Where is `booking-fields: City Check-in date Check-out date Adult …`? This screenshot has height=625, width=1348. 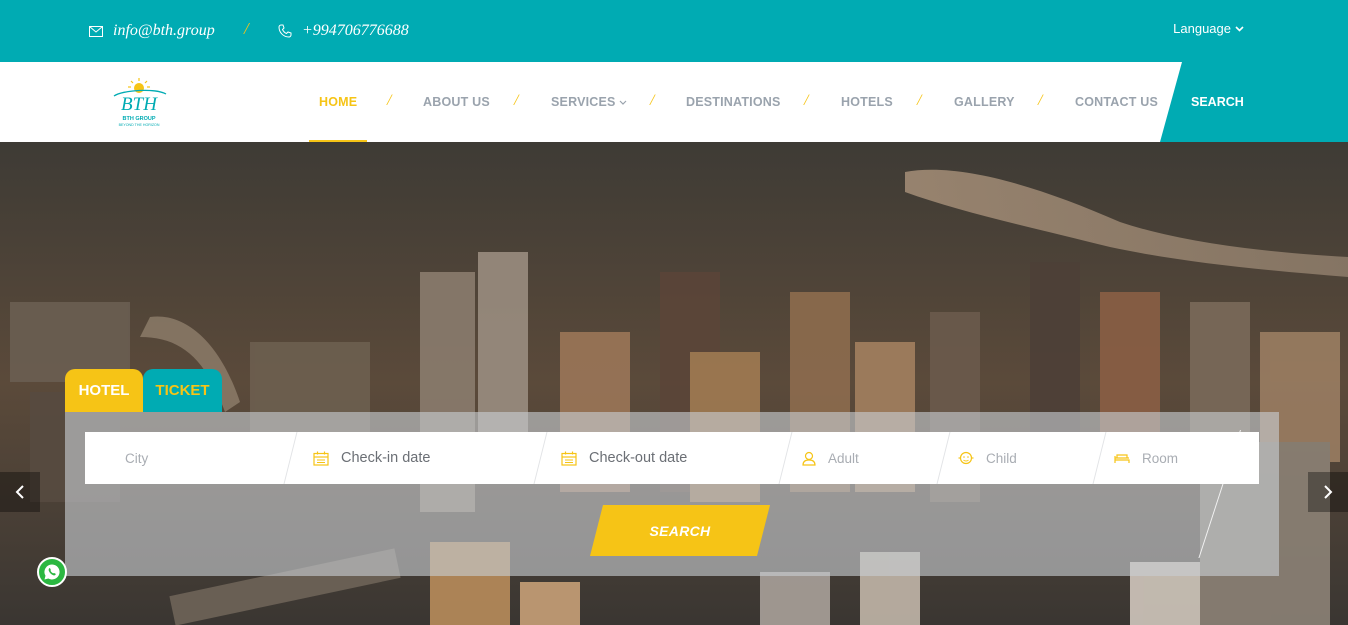 booking-fields: City Check-in date Check-out date Adult … is located at coordinates (672, 458).